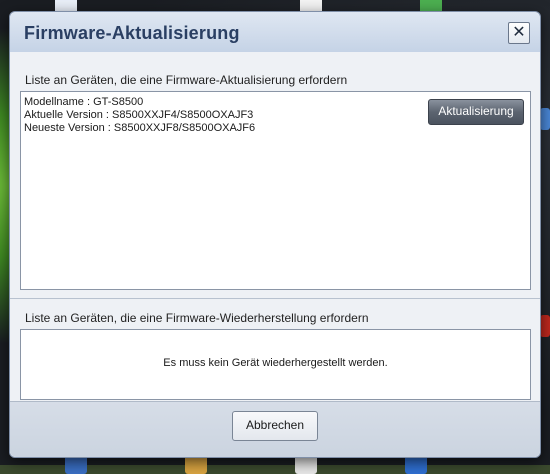  Describe the element at coordinates (140, 128) in the screenshot. I see `device-latest-version: Neueste Version : S8500XXJF8/S8500OXAJF6` at that location.